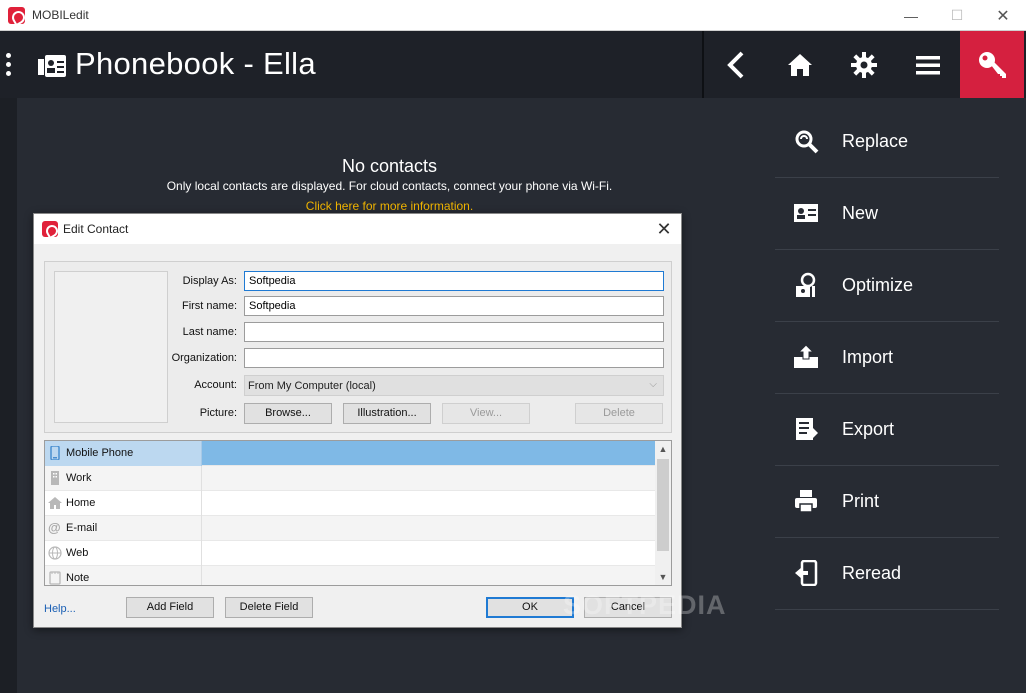 The width and height of the screenshot is (1026, 693). I want to click on print-icon, so click(806, 501).